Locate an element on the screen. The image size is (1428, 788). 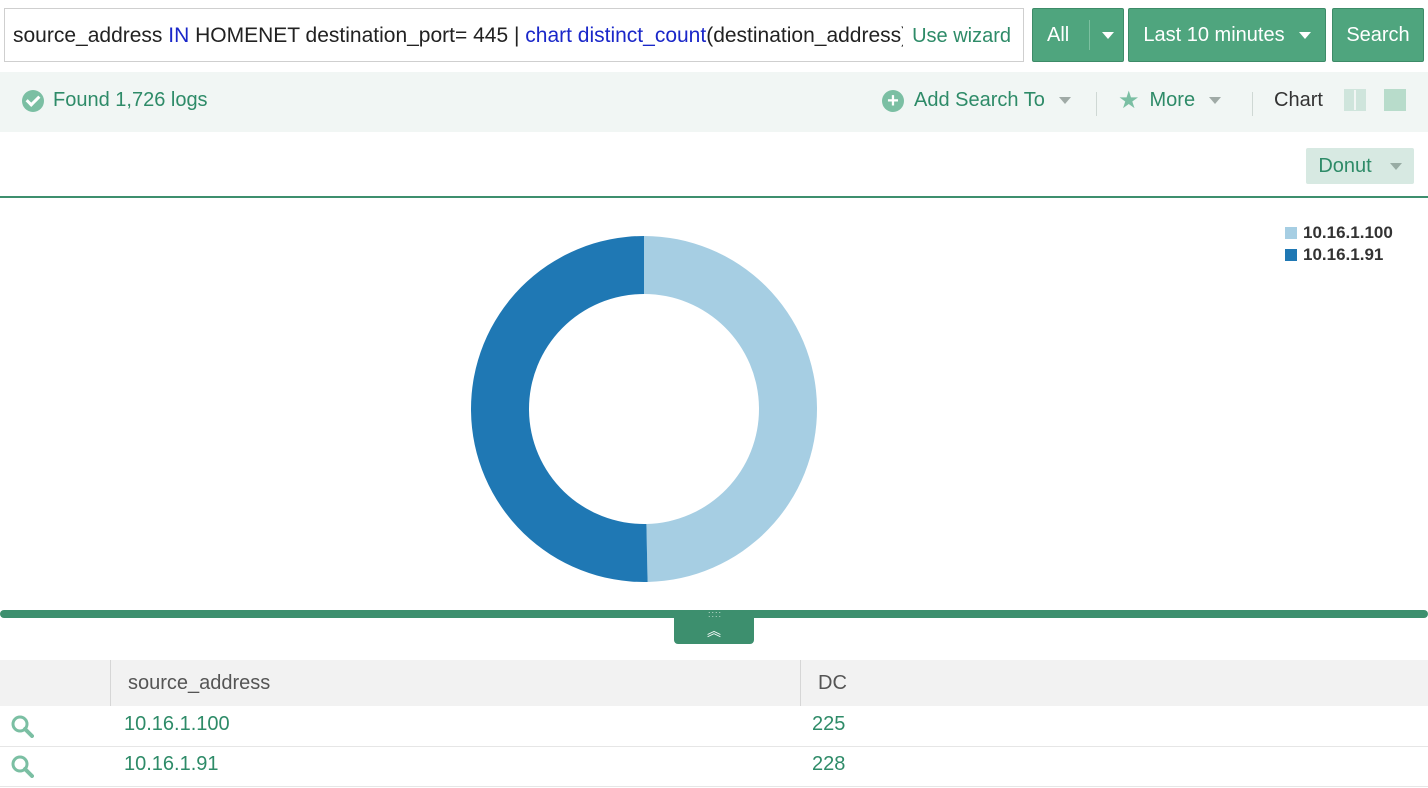
chart-legend: 10.16.1.100 10.16.1.91 is located at coordinates (1339, 244).